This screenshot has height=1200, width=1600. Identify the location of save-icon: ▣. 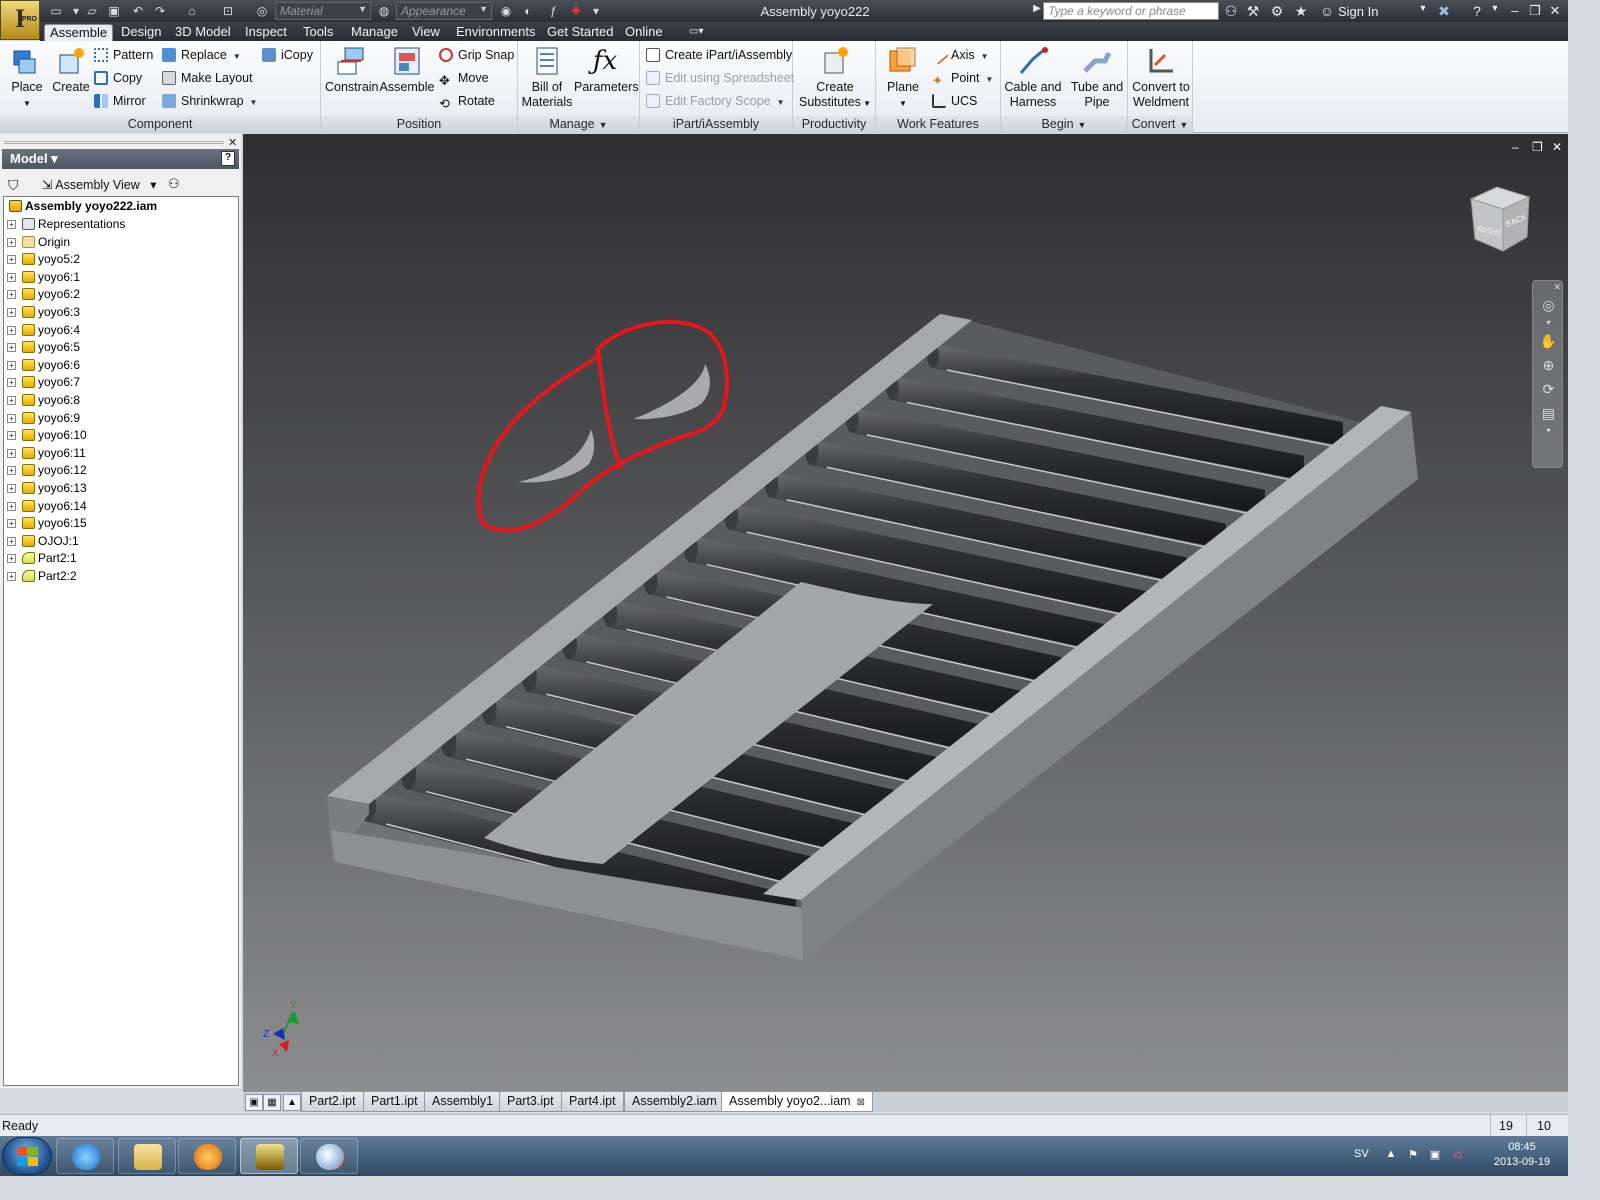
(114, 11).